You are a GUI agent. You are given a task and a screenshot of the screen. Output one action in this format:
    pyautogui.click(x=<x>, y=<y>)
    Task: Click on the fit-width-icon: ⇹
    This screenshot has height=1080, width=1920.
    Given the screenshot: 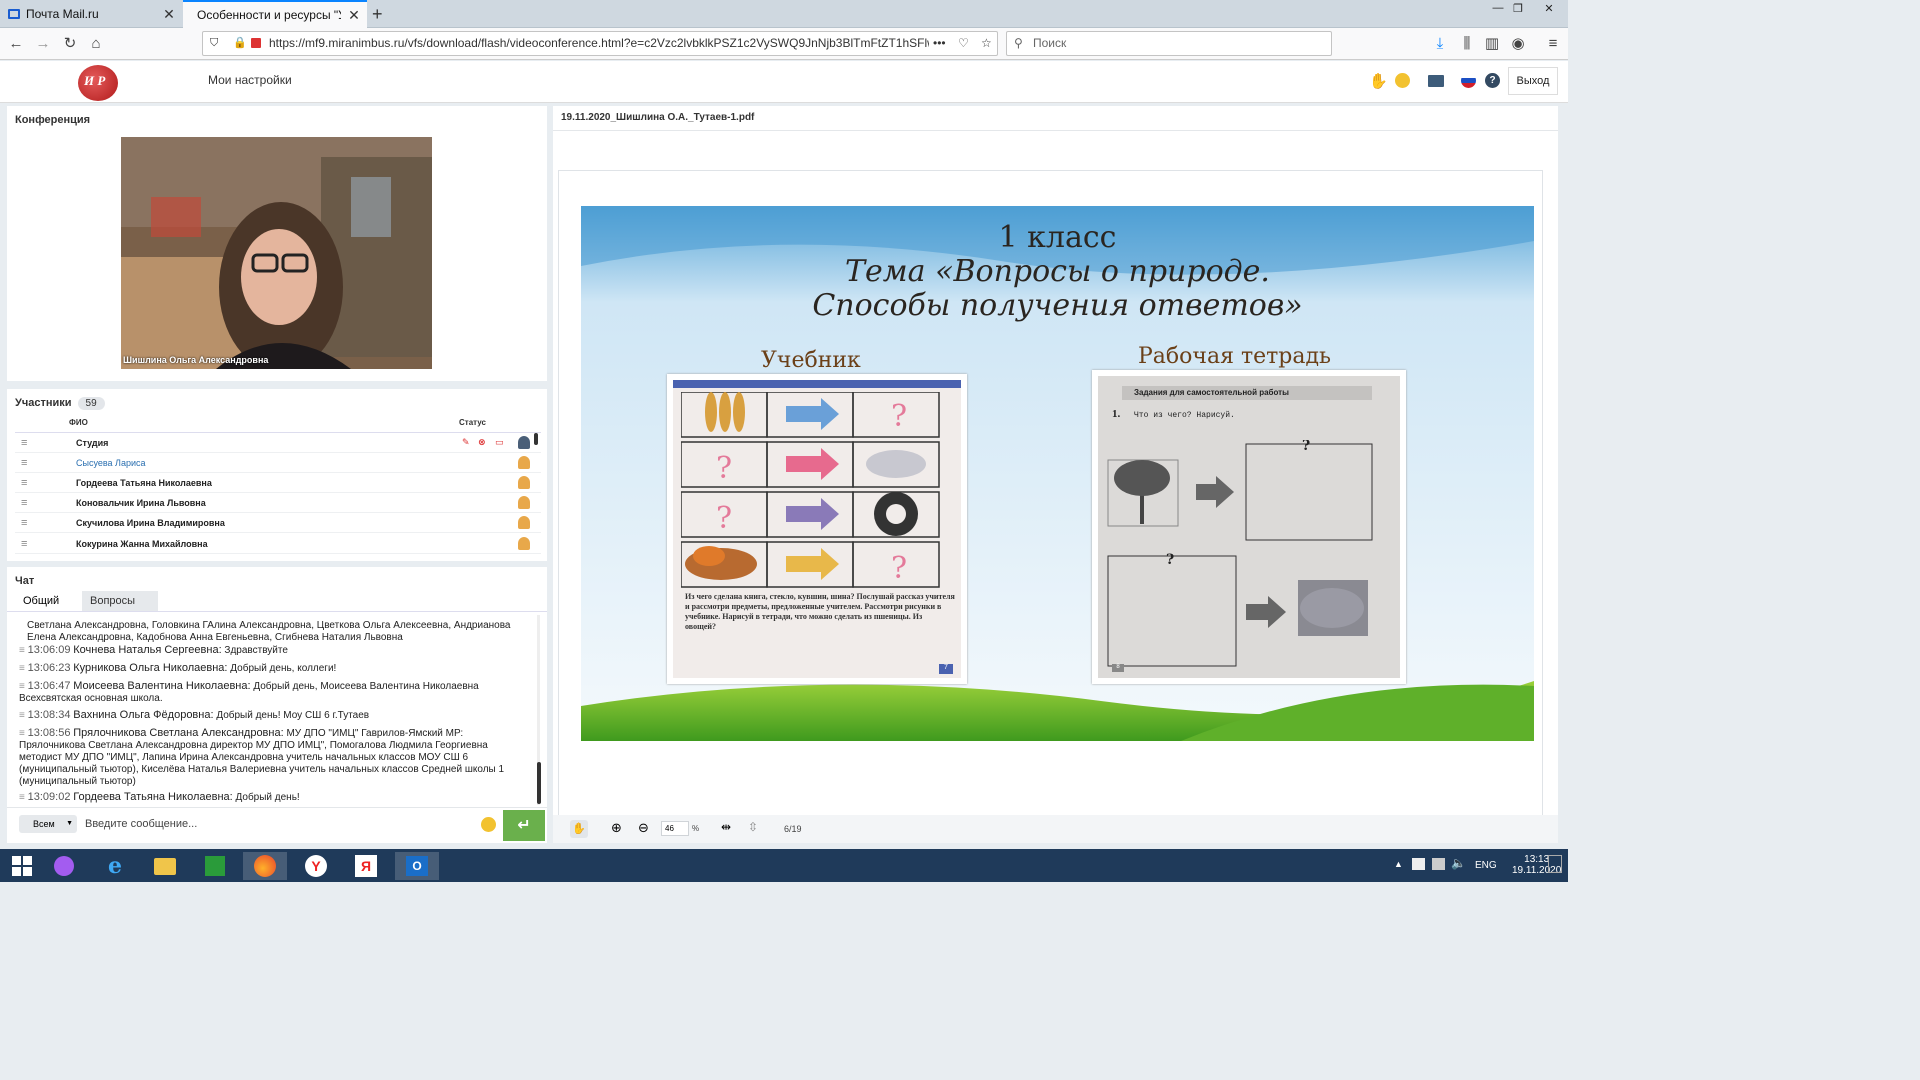 What is the action you would take?
    pyautogui.click(x=726, y=827)
    